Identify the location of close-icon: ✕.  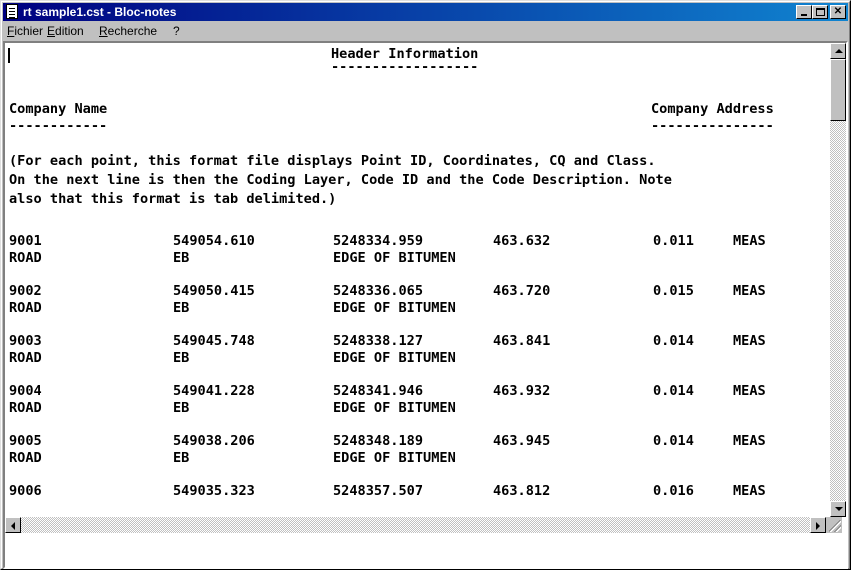
(838, 11).